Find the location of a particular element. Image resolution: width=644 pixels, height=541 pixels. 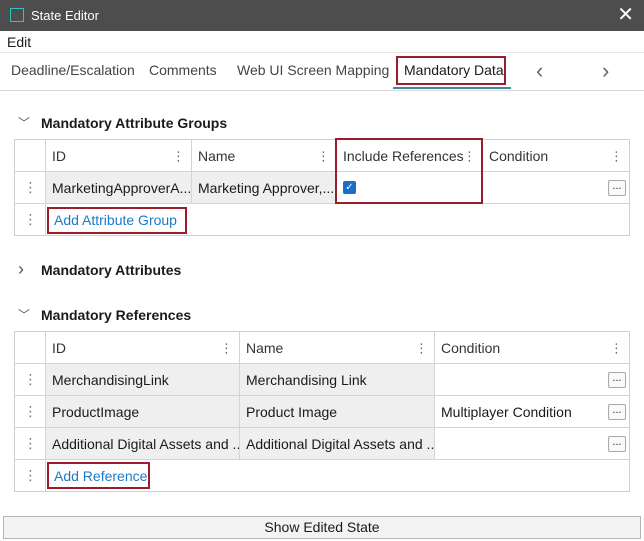

section-references-header: ﹀ Mandatory References is located at coordinates (104, 314).